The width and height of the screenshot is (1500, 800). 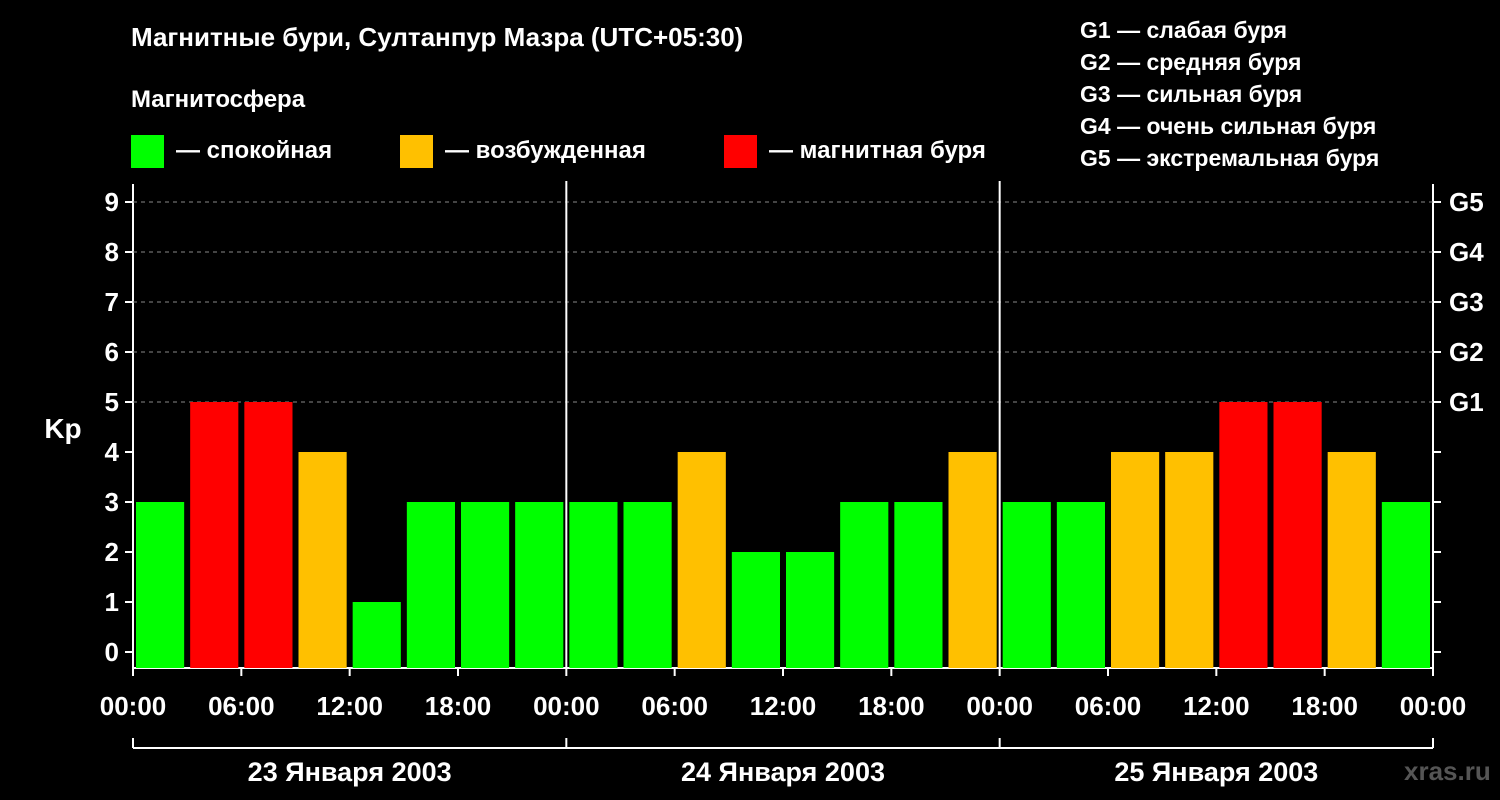 What do you see at coordinates (1191, 94) in the screenshot?
I see `storm-scale-g3: G3 — сильная буря` at bounding box center [1191, 94].